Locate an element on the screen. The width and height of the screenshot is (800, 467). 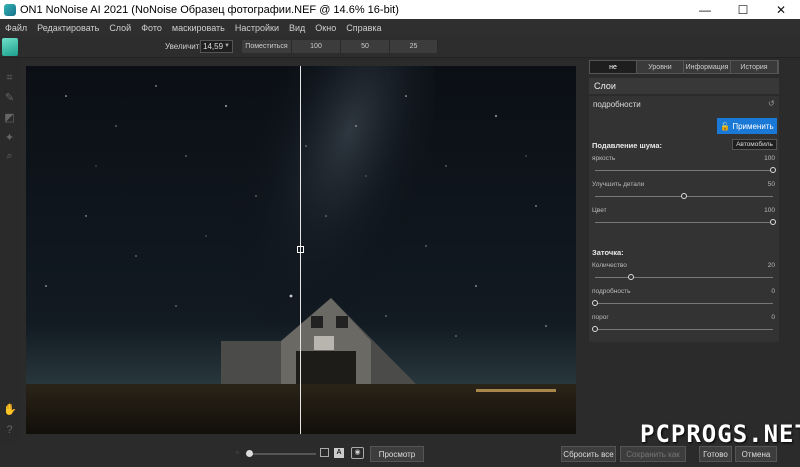
enhance-detail-label: Улучшить детали is located at coordinates (618, 184).